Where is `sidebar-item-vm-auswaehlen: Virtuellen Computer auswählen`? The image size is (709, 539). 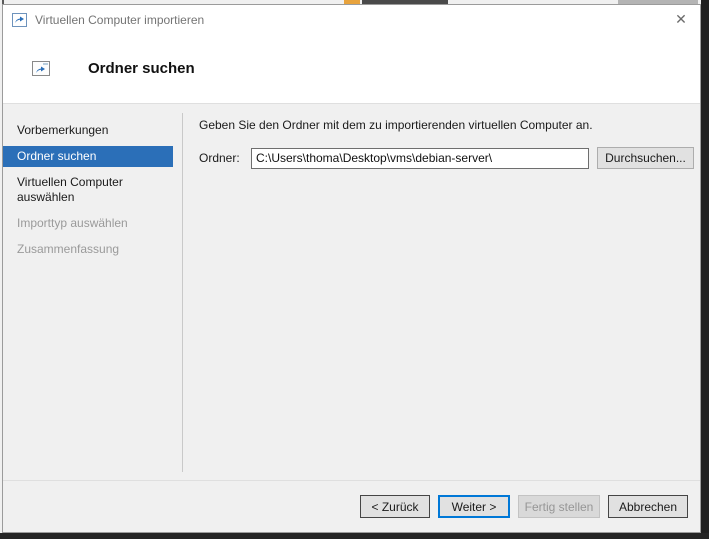 sidebar-item-vm-auswaehlen: Virtuellen Computer auswählen is located at coordinates (88, 190).